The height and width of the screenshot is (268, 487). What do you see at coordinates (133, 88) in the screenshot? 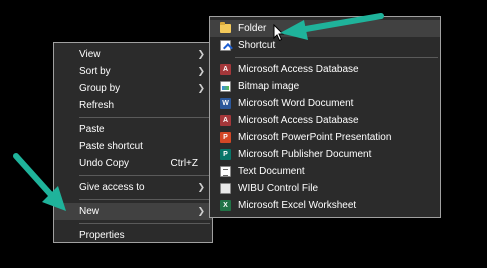
I see `menu-item-group-by: Group by ❯` at bounding box center [133, 88].